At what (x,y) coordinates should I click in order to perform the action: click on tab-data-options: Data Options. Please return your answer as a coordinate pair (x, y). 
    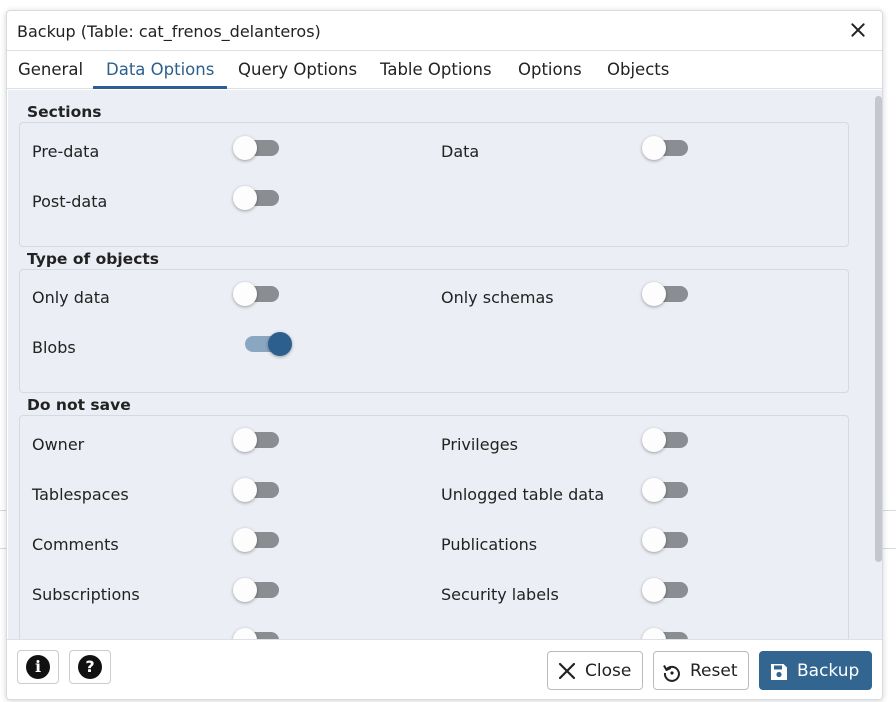
    Looking at the image, I should click on (160, 69).